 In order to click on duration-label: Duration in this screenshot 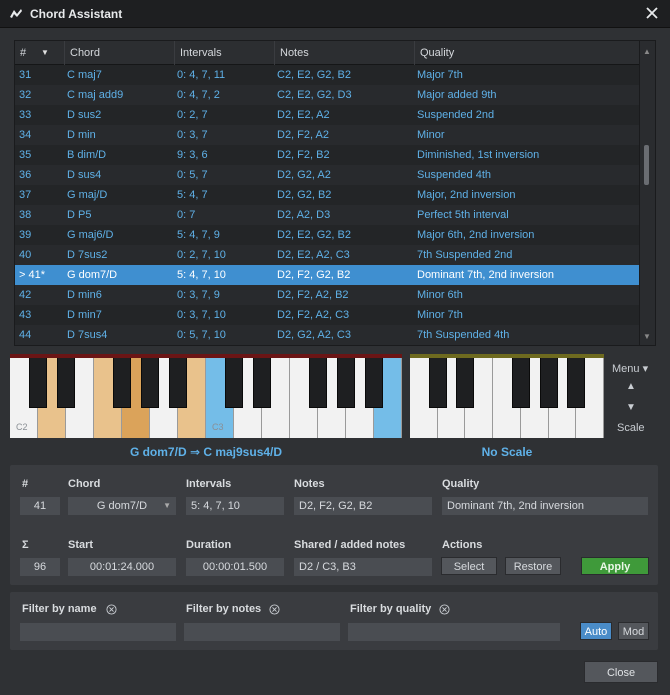, I will do `click(209, 545)`.